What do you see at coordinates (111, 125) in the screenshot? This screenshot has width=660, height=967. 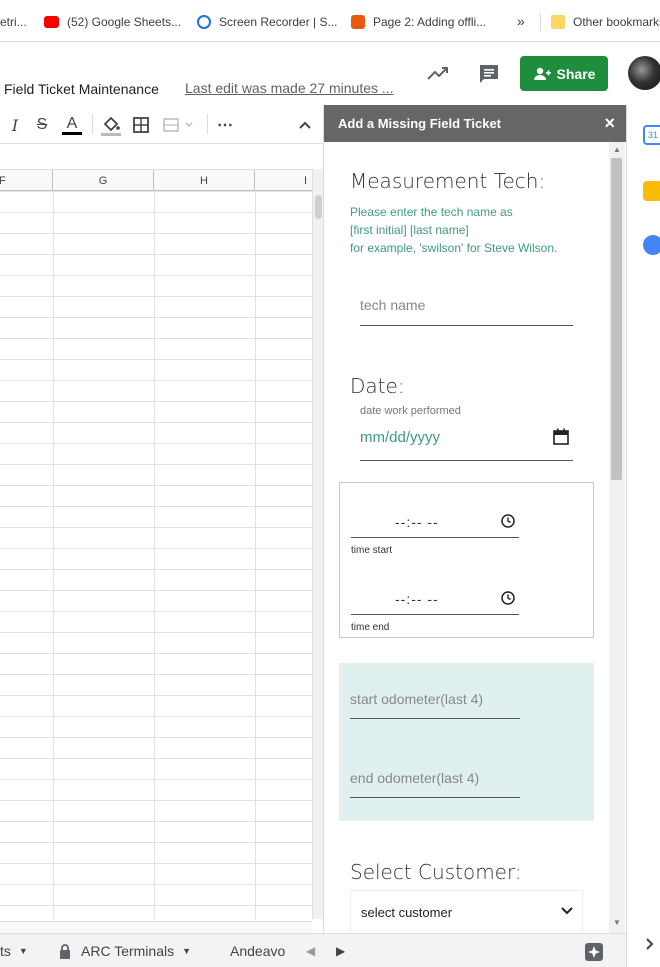 I see `fill-color-icon` at bounding box center [111, 125].